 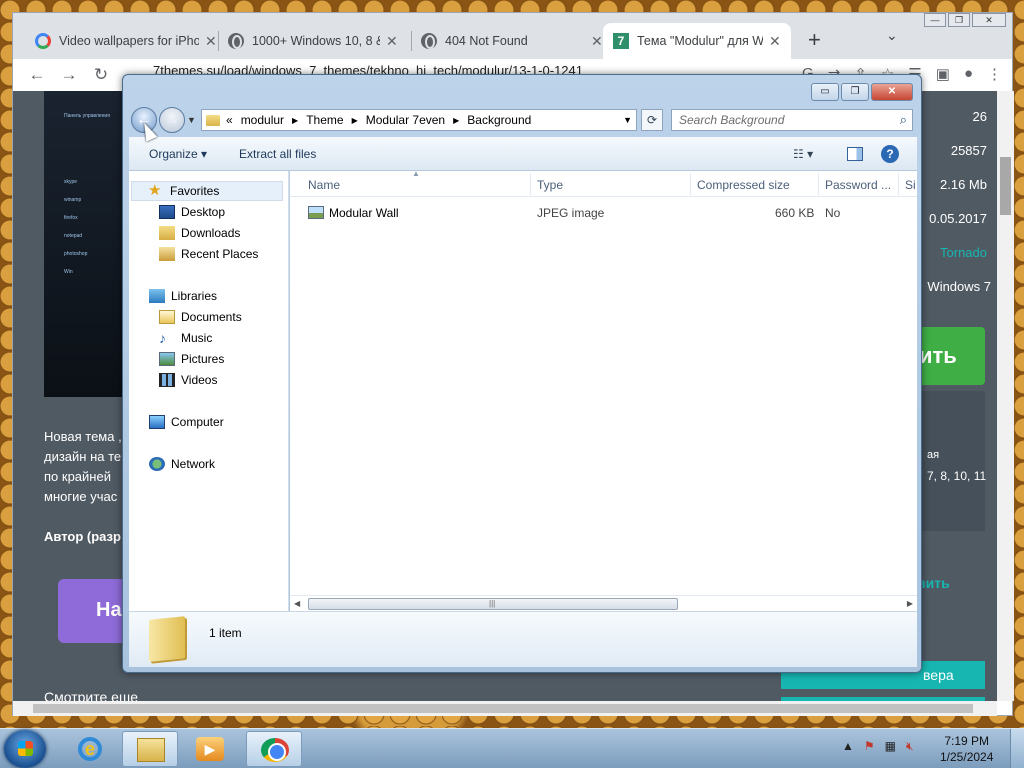 What do you see at coordinates (910, 746) in the screenshot?
I see `volume-muted-icon: 🔇︎` at bounding box center [910, 746].